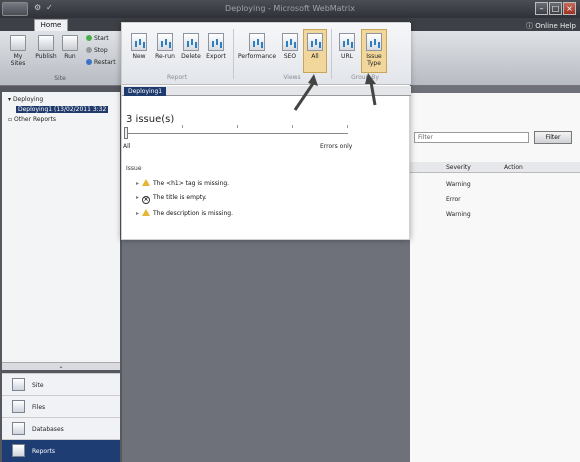 Image resolution: width=580 pixels, height=462 pixels. What do you see at coordinates (315, 56) in the screenshot?
I see `all-view-label: All` at bounding box center [315, 56].